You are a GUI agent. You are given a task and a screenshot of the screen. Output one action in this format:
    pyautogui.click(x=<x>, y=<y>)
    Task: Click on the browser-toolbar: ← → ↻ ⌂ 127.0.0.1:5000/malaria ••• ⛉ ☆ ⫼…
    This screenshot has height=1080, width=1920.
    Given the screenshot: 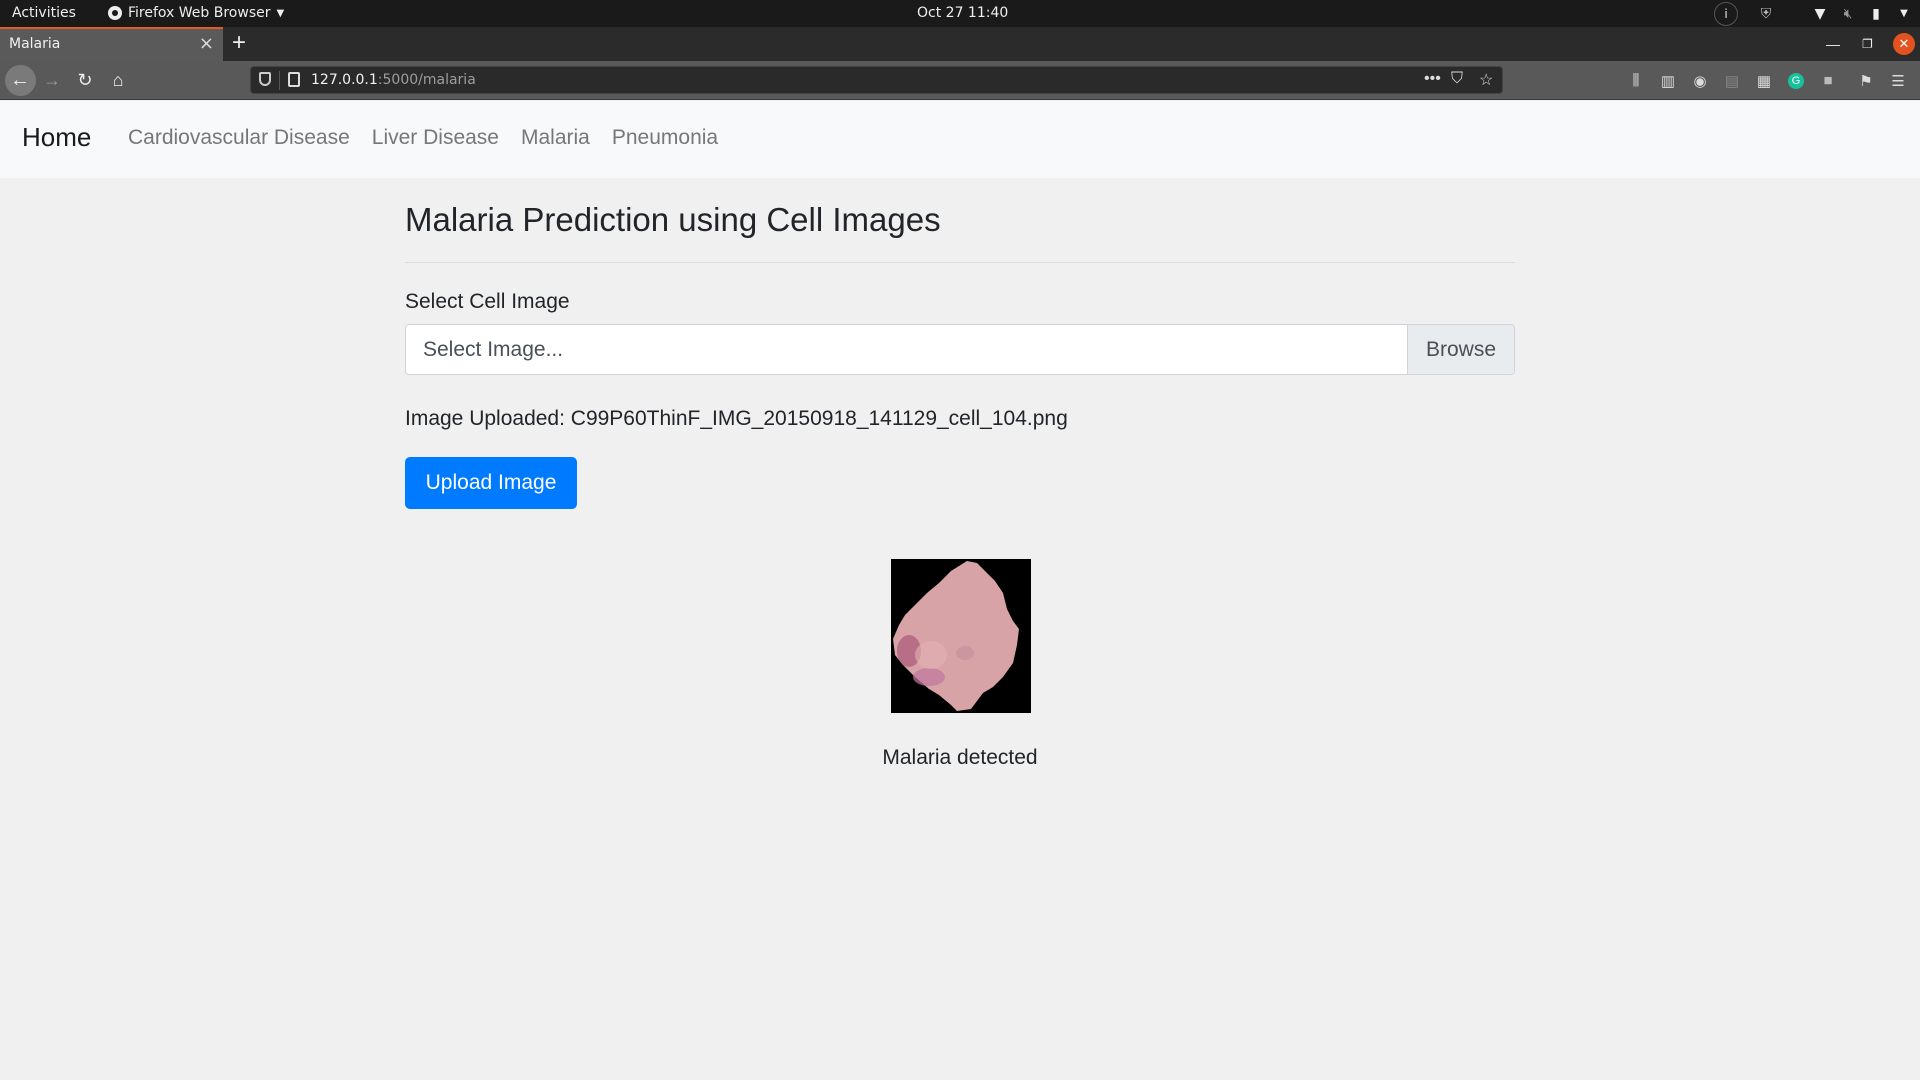 What is the action you would take?
    pyautogui.click(x=960, y=80)
    